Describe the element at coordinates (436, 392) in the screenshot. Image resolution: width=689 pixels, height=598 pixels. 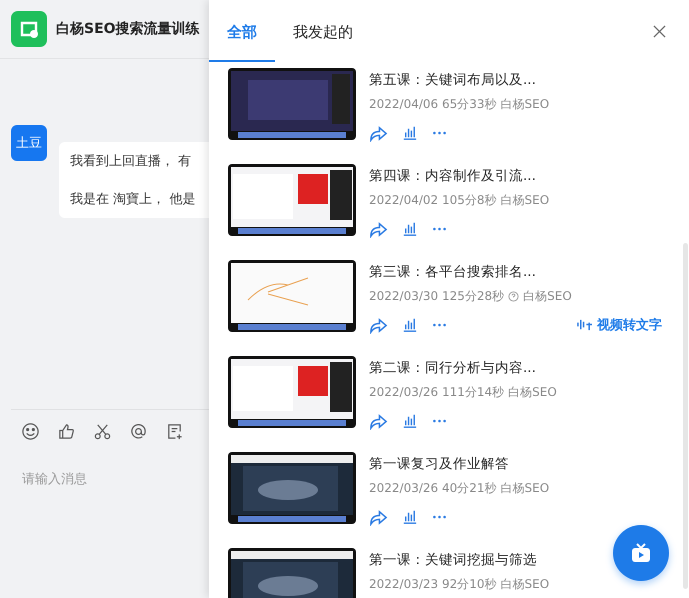
I see `video-meta: 2022/03/26 111分14秒` at that location.